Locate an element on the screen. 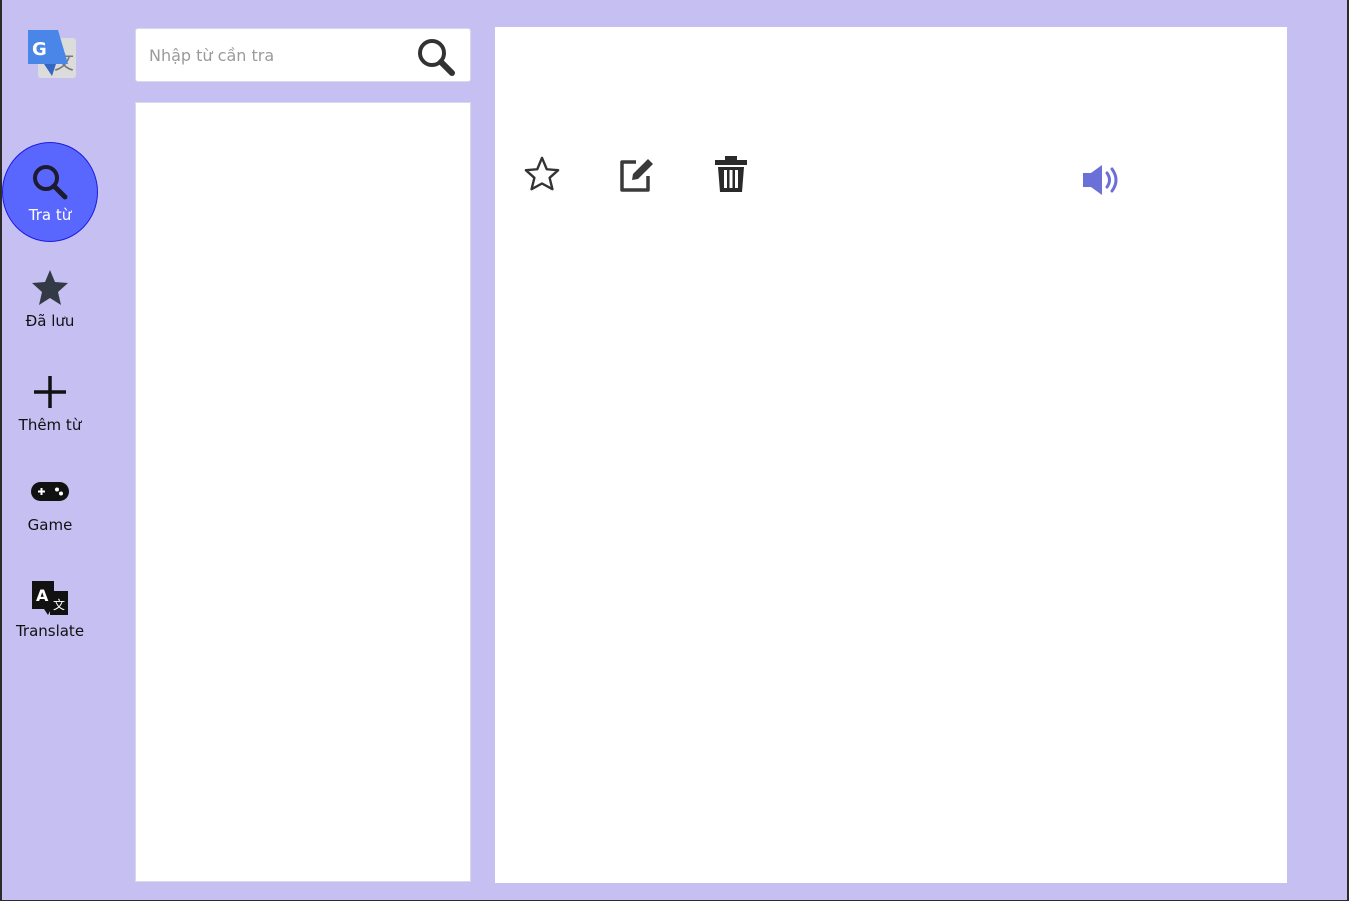 The height and width of the screenshot is (901, 1349). gamepad-icon is located at coordinates (50, 492).